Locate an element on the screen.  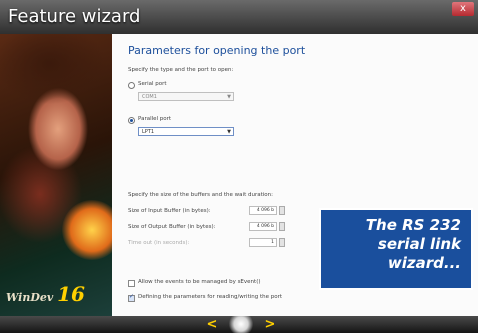
windev-logo: WinDev 16 is located at coordinates (45, 294).